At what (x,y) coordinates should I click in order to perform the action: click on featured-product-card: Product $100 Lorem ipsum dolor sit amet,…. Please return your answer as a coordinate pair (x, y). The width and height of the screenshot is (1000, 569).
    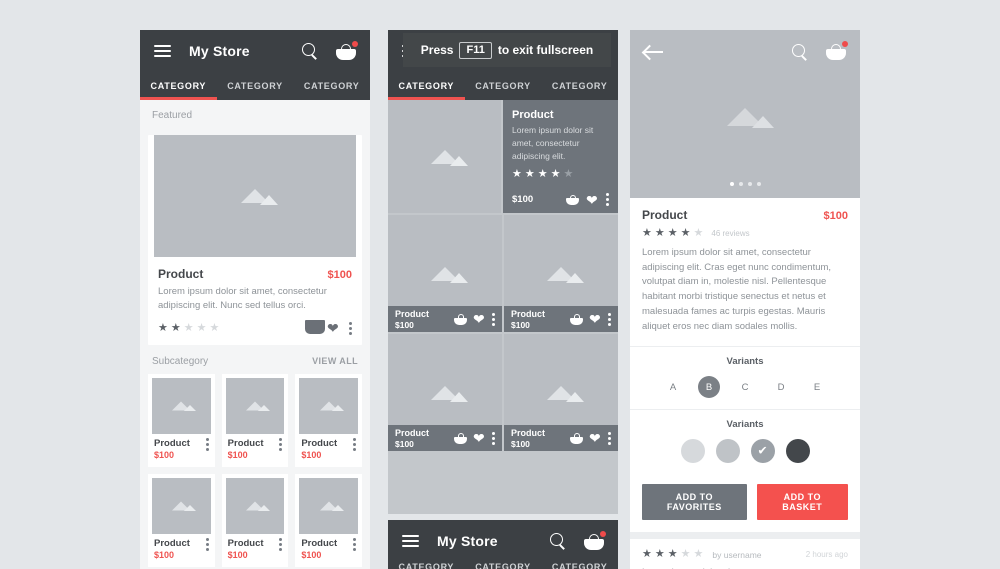
    Looking at the image, I should click on (255, 240).